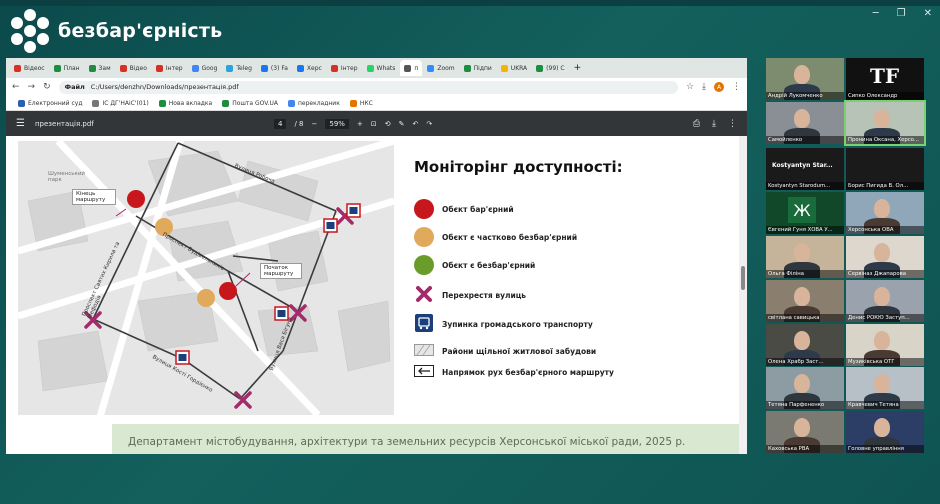 This screenshot has height=504, width=940. Describe the element at coordinates (736, 87) in the screenshot. I see `menu-icon: ⋮` at that location.